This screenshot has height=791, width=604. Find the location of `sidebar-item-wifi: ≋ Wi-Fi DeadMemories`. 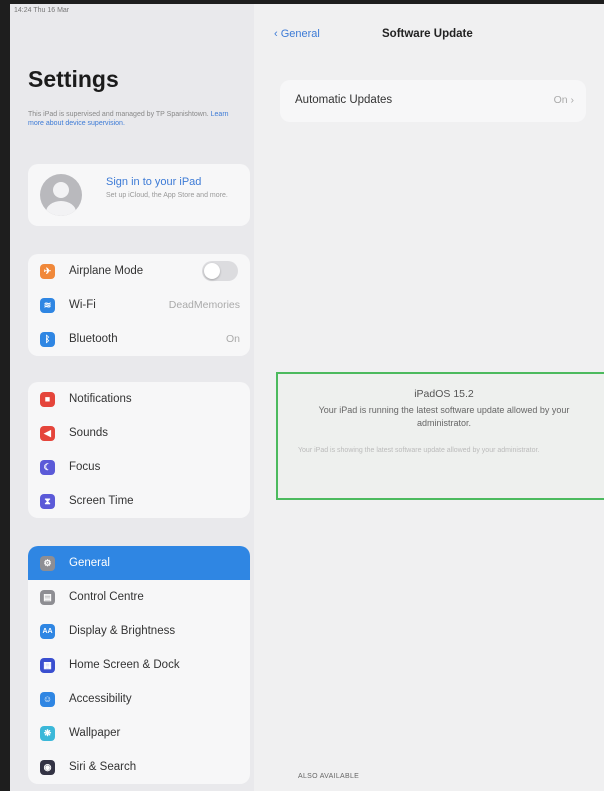

sidebar-item-wifi: ≋ Wi-Fi DeadMemories is located at coordinates (139, 305).